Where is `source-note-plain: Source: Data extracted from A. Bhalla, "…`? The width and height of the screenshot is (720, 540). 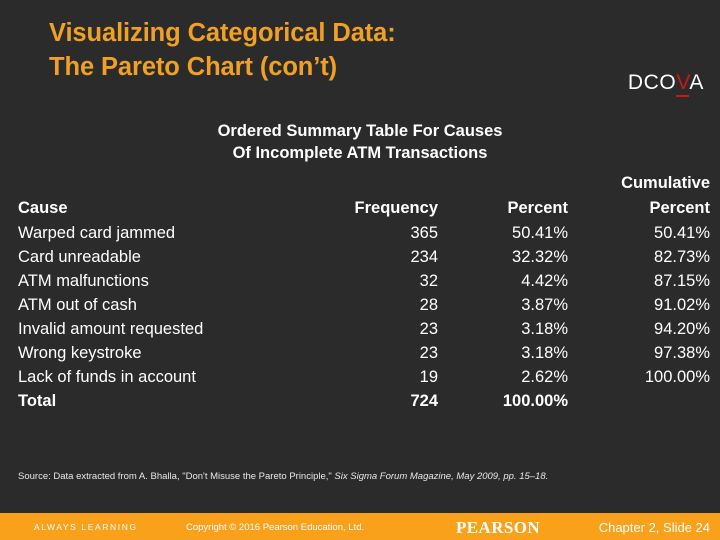
source-note-plain: Source: Data extracted from A. Bhalla, "… is located at coordinates (176, 476).